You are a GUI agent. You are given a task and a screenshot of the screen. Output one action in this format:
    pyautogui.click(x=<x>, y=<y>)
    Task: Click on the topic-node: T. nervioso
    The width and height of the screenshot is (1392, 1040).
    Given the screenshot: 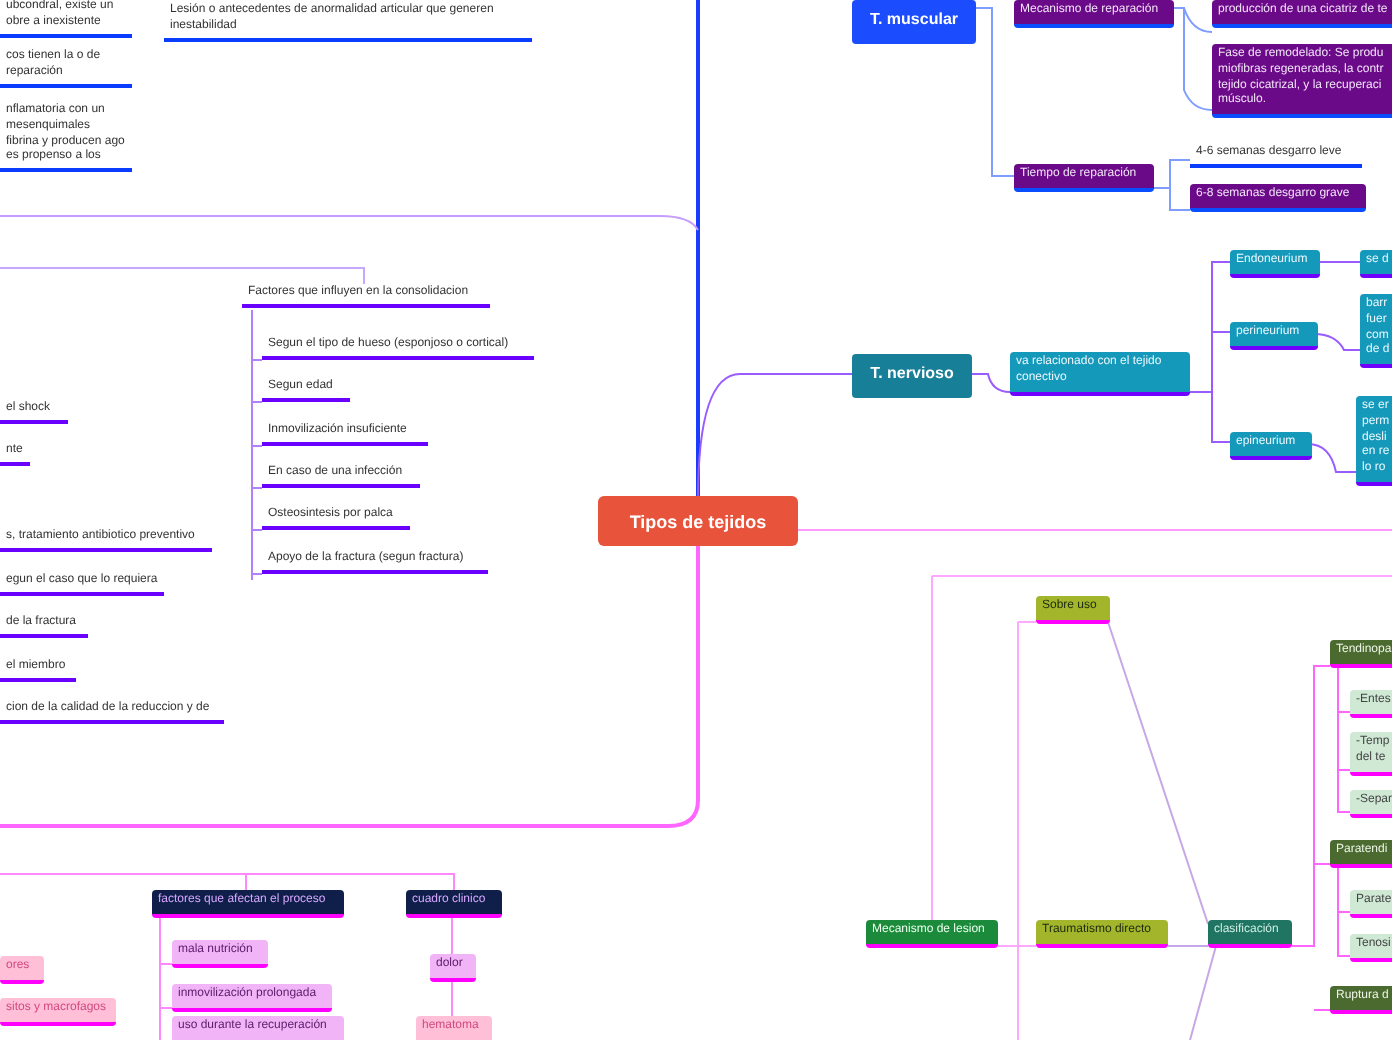 What is the action you would take?
    pyautogui.click(x=912, y=376)
    